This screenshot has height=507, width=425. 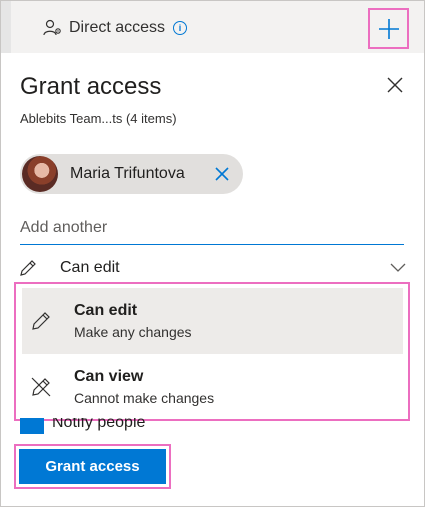 I want to click on remove-recipient-close-icon, so click(x=222, y=174).